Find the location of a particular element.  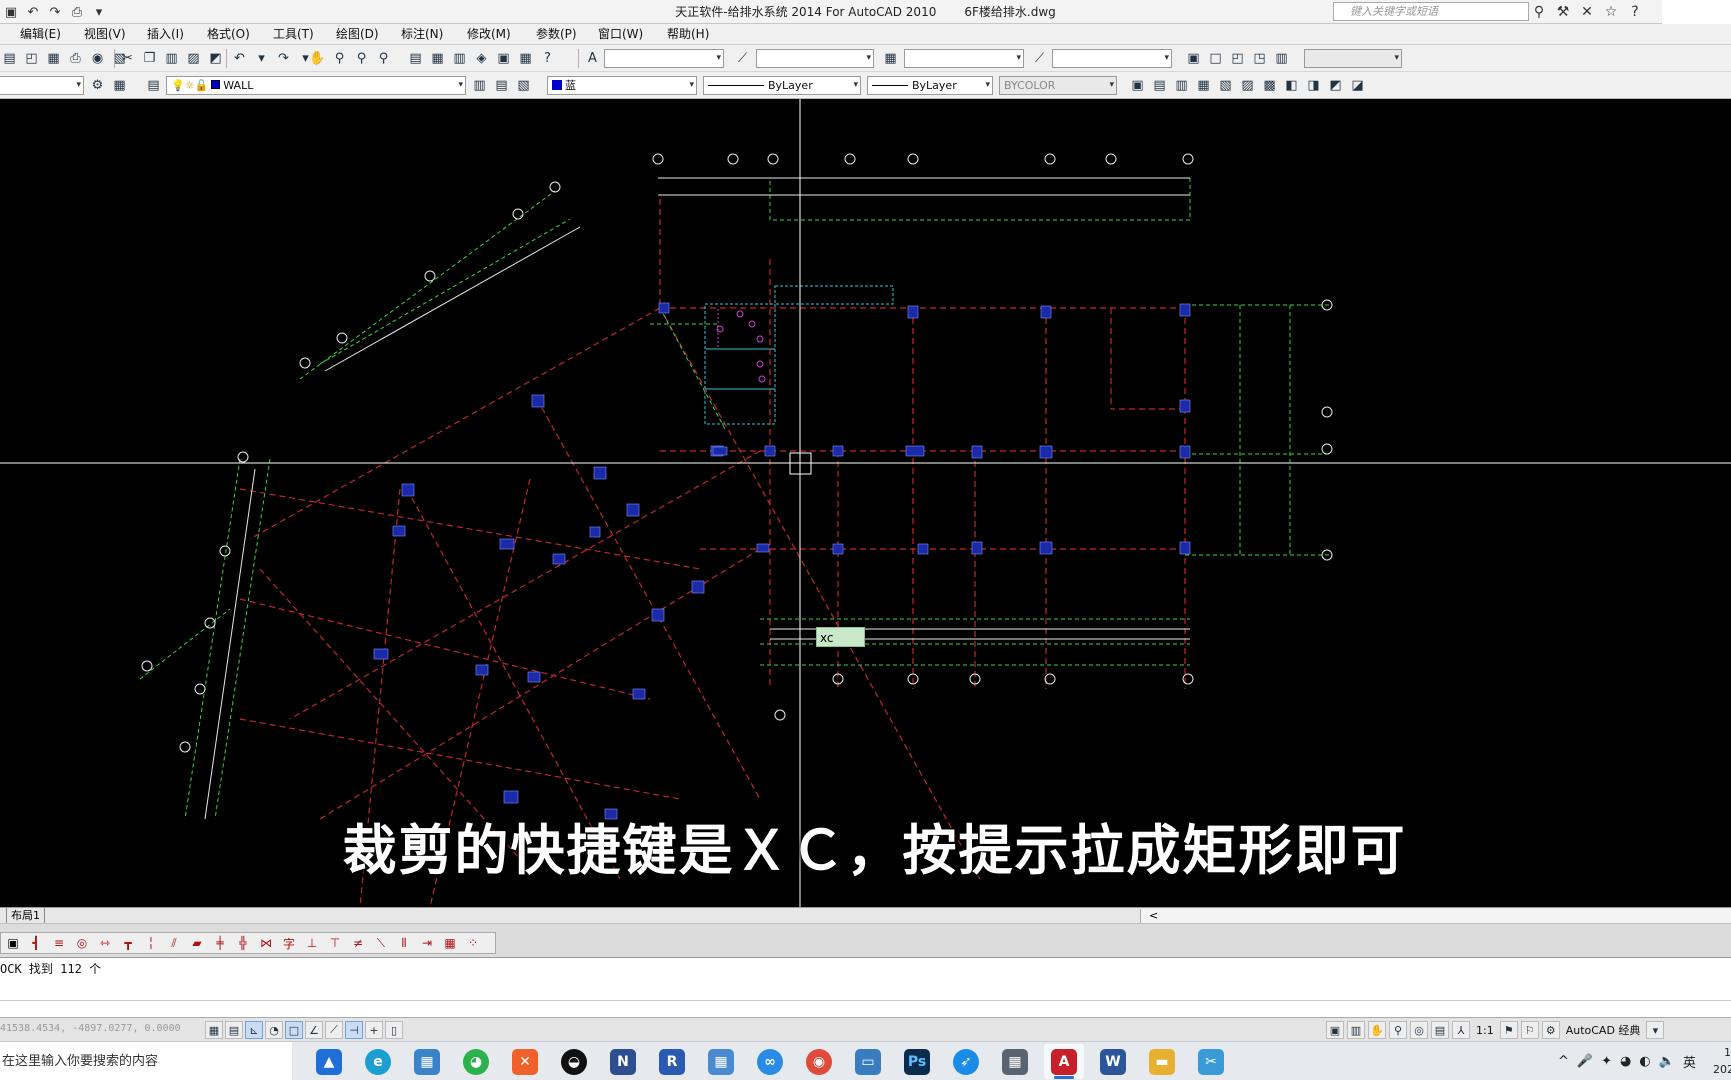

undo-icon: ↶ is located at coordinates (33, 12).